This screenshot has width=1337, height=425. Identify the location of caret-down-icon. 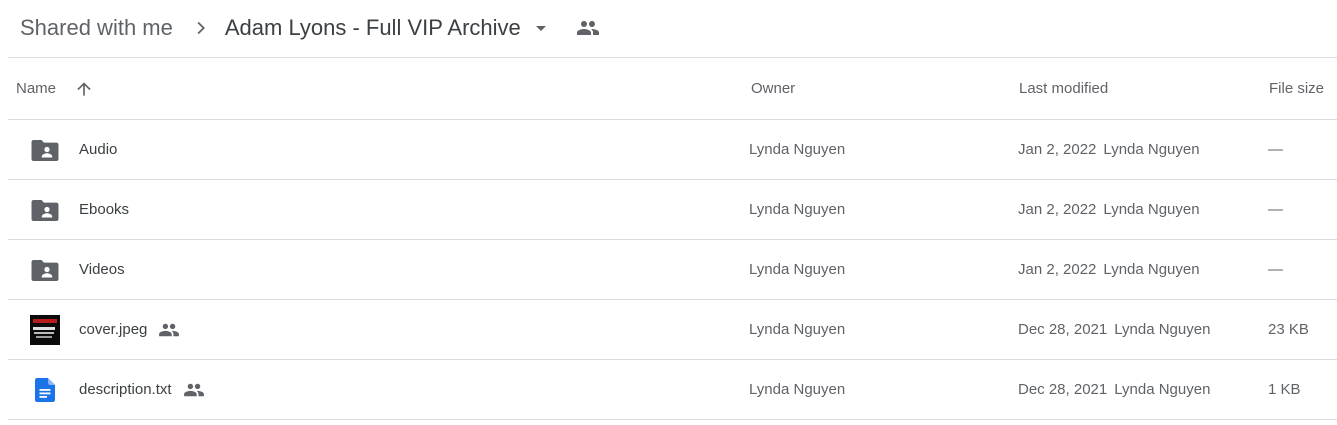
(541, 28).